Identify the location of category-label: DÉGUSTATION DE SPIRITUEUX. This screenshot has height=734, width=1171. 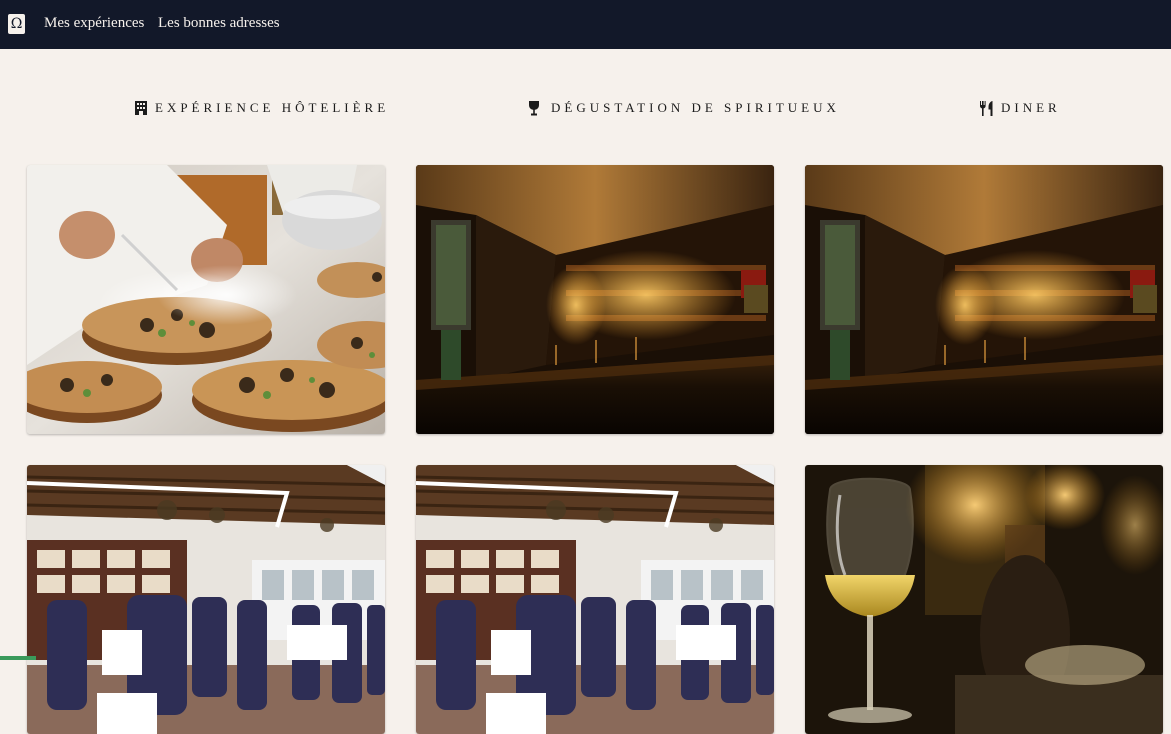
(695, 107).